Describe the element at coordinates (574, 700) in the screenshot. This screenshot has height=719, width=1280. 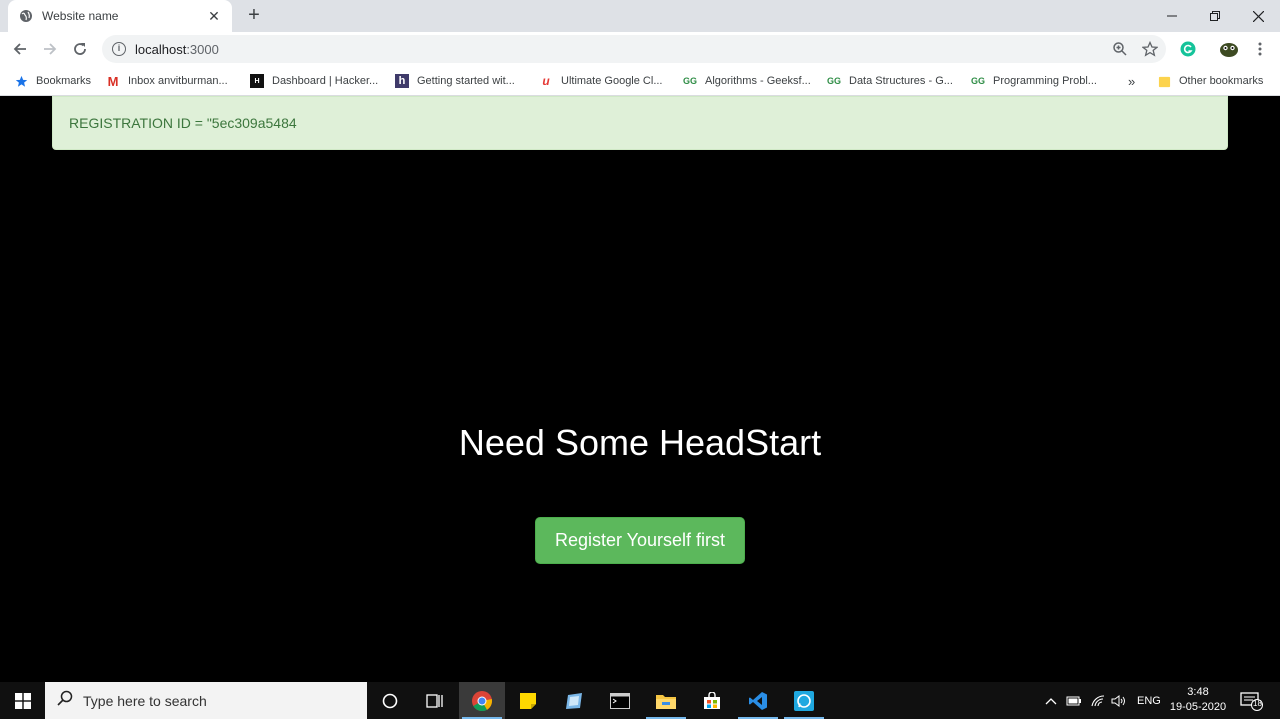
I see `paint-app-icon` at that location.